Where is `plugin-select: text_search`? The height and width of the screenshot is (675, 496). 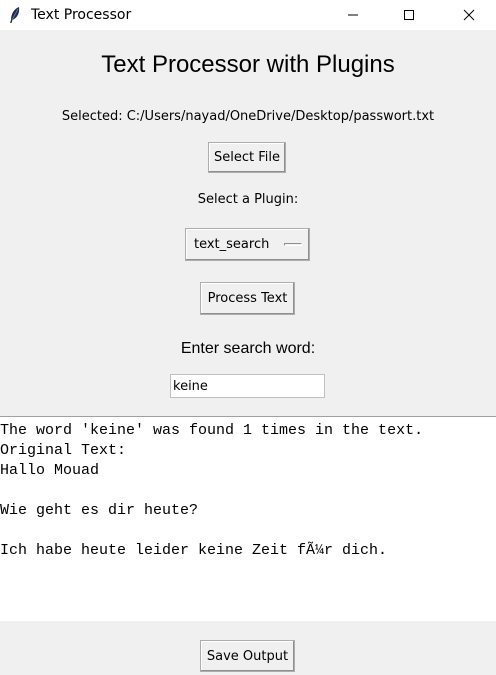
plugin-select: text_search is located at coordinates (247, 244).